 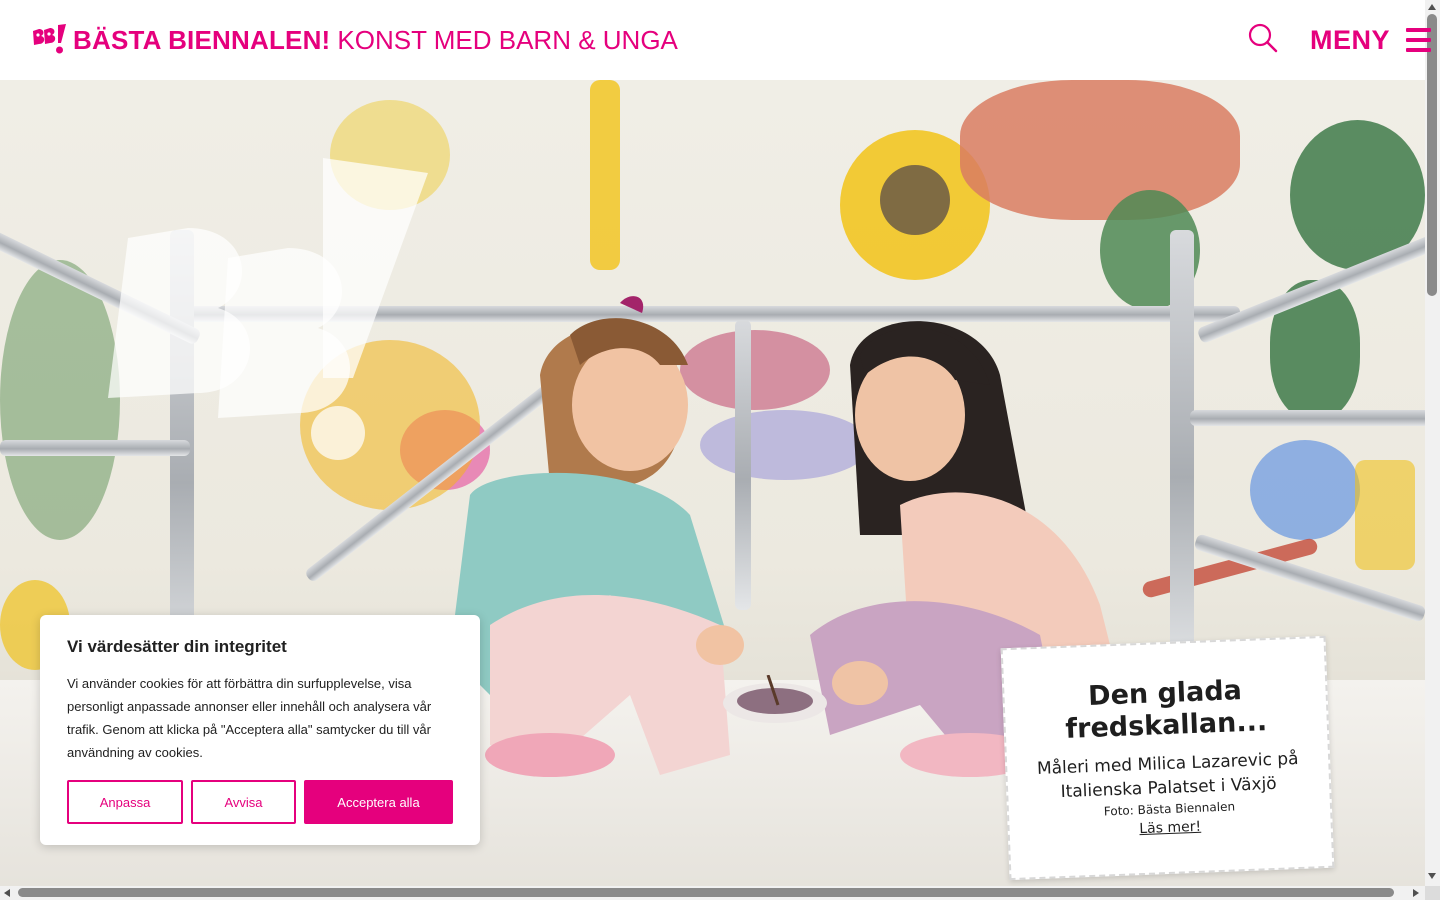 What do you see at coordinates (1432, 876) in the screenshot?
I see `scroll-down-arrow-icon` at bounding box center [1432, 876].